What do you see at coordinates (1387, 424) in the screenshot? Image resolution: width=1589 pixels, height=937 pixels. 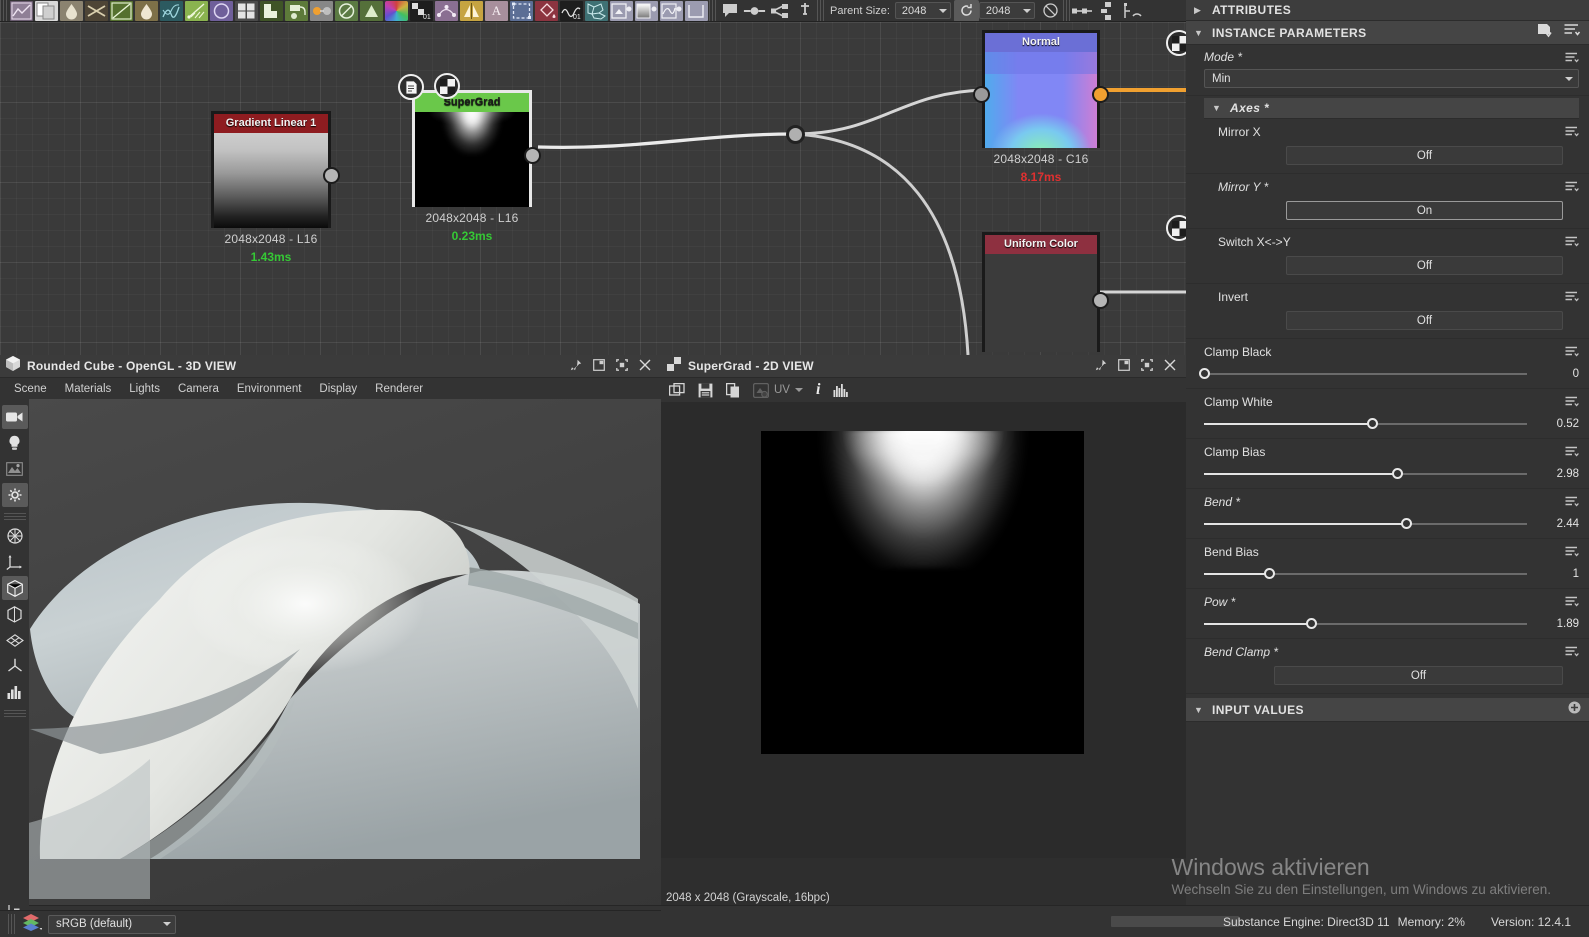 I see `param-clamp-white-slider: 0.52` at bounding box center [1387, 424].